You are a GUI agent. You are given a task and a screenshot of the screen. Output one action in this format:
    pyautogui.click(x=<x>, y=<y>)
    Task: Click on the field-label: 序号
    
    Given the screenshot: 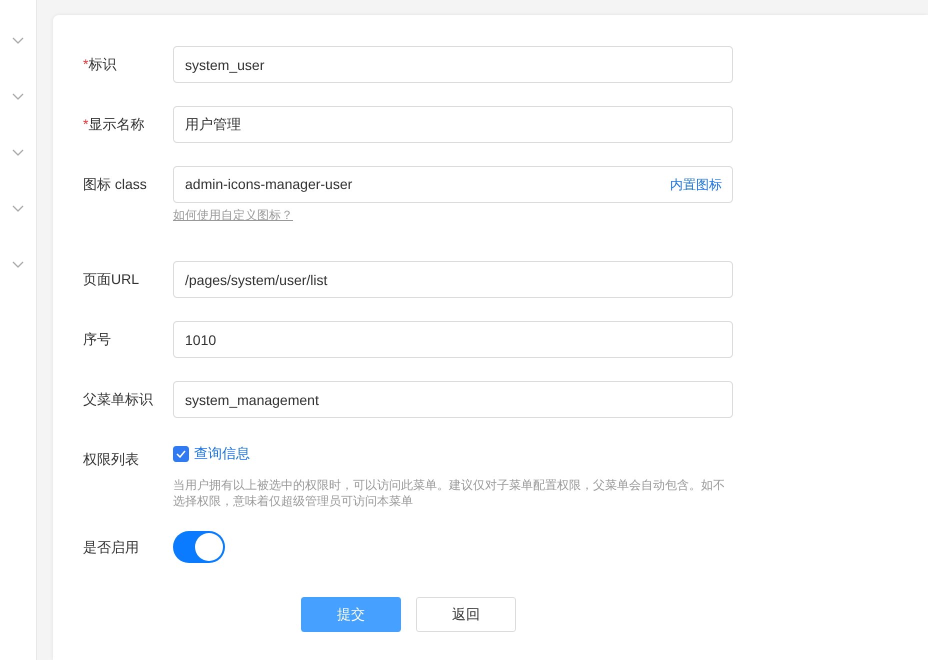 What is the action you would take?
    pyautogui.click(x=97, y=339)
    